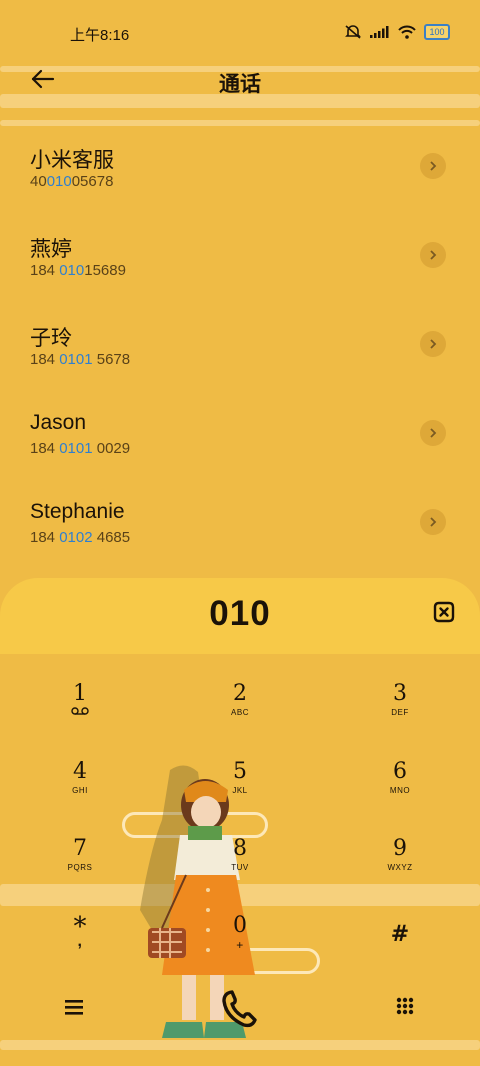  What do you see at coordinates (240, 32) in the screenshot?
I see `status-bar: 上午8:16 100` at bounding box center [240, 32].